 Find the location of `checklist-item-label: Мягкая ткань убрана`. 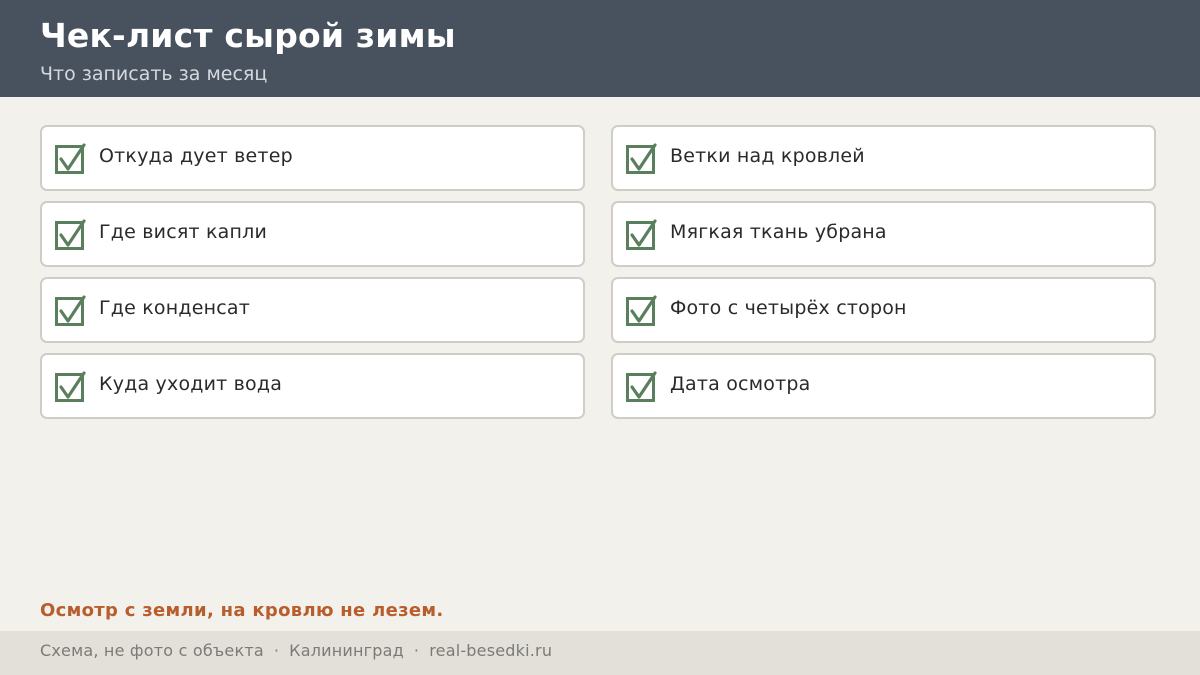

checklist-item-label: Мягкая ткань убрана is located at coordinates (778, 232).